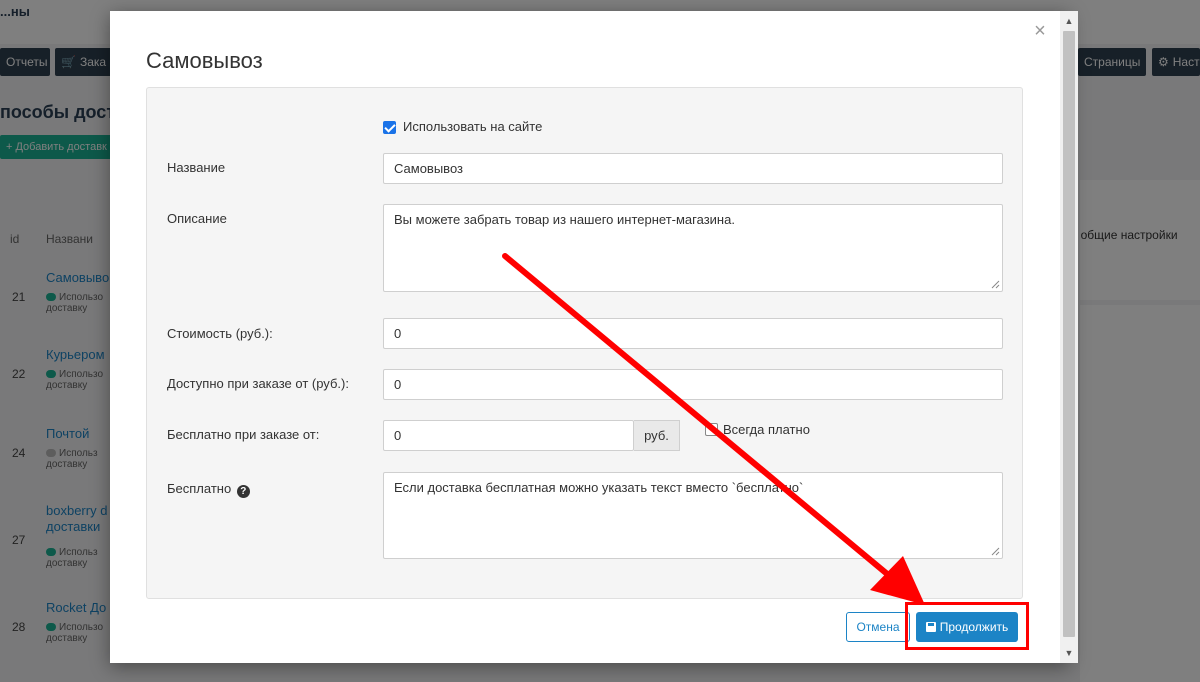 This screenshot has height=682, width=1200. What do you see at coordinates (878, 627) in the screenshot?
I see `cancel-button: Отмена` at bounding box center [878, 627].